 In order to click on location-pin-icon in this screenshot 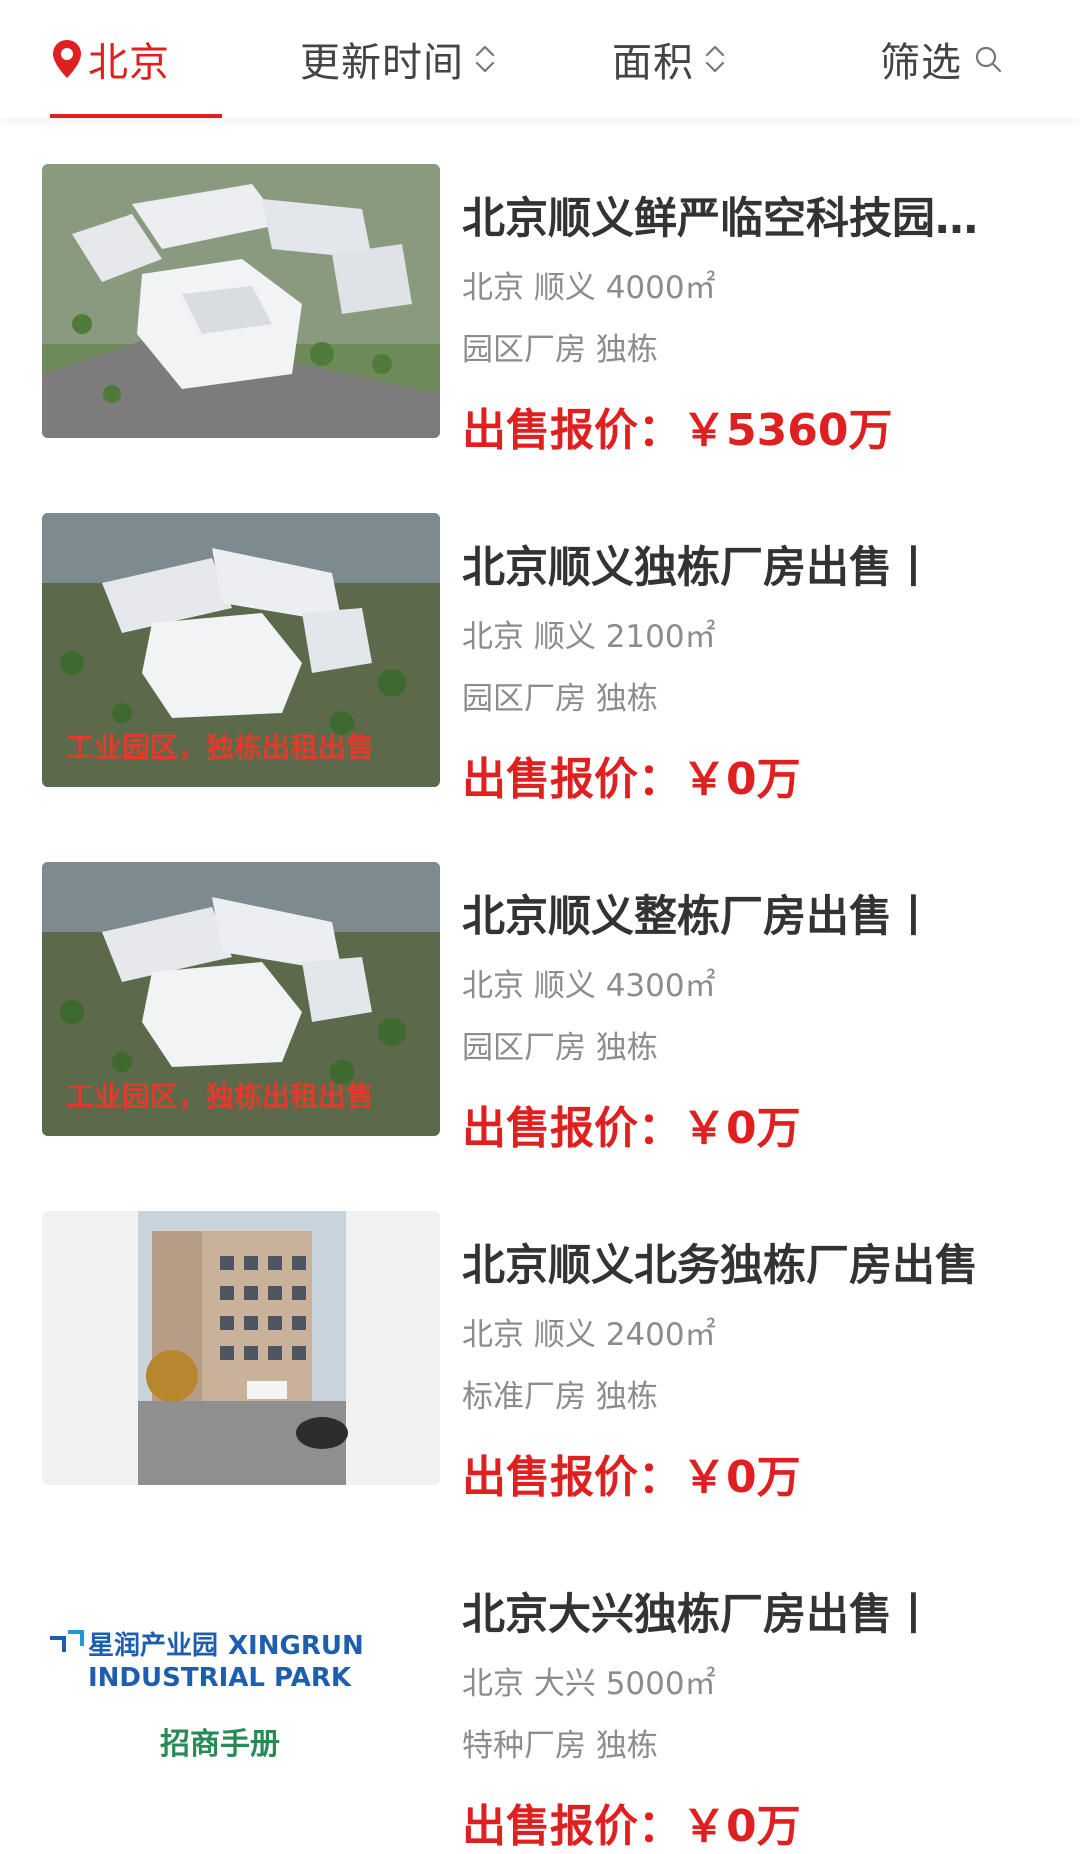, I will do `click(67, 59)`.